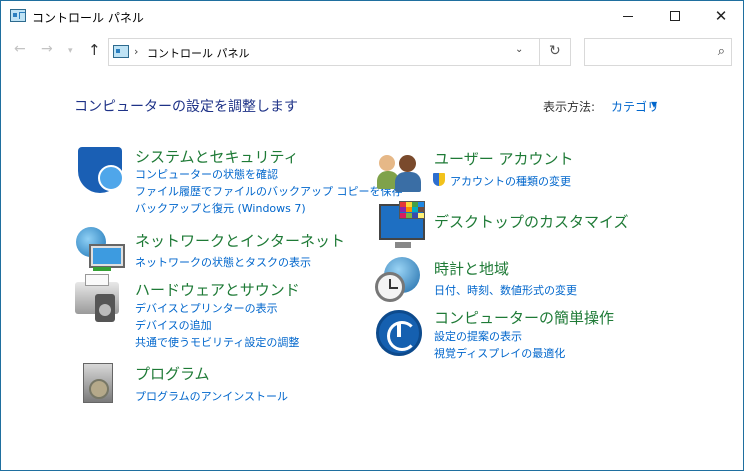  I want to click on speaker-icon, so click(105, 308).